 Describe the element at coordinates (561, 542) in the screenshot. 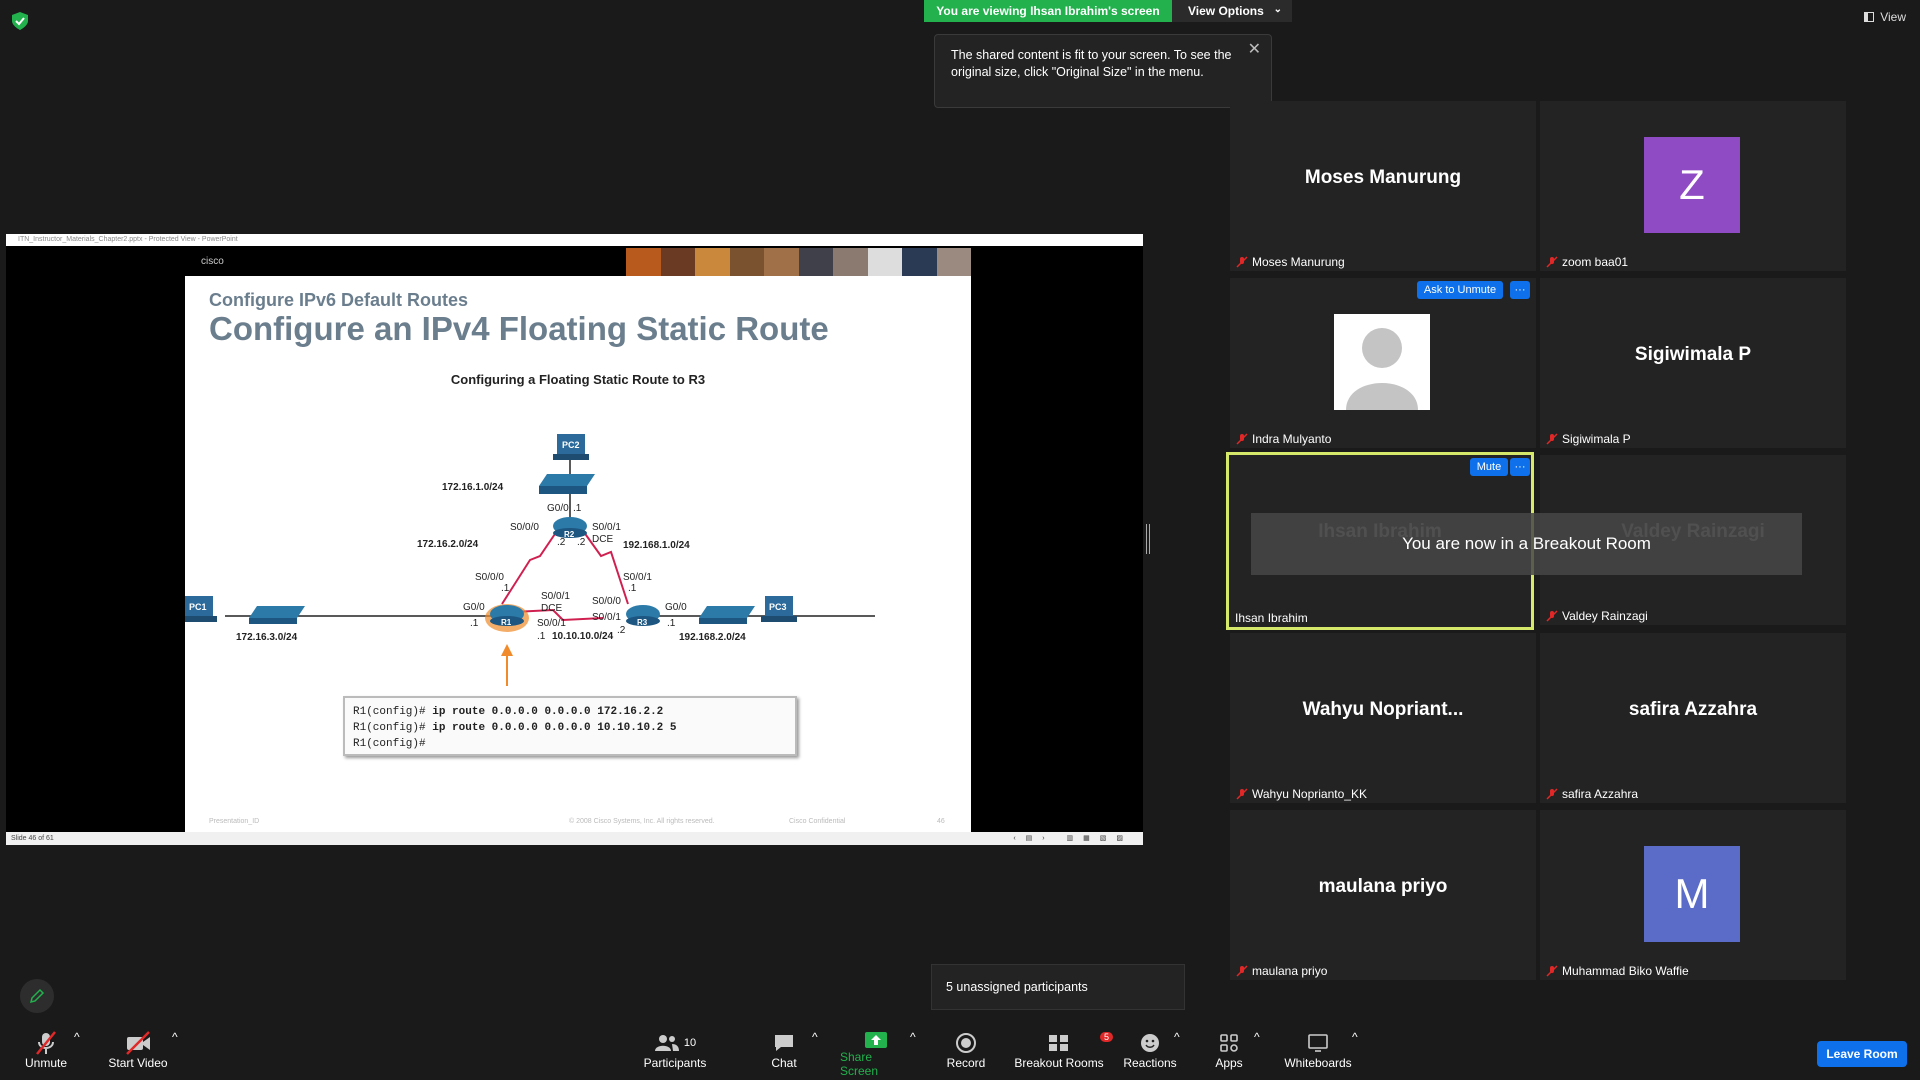

I see `r2-s000-d2: .2` at that location.